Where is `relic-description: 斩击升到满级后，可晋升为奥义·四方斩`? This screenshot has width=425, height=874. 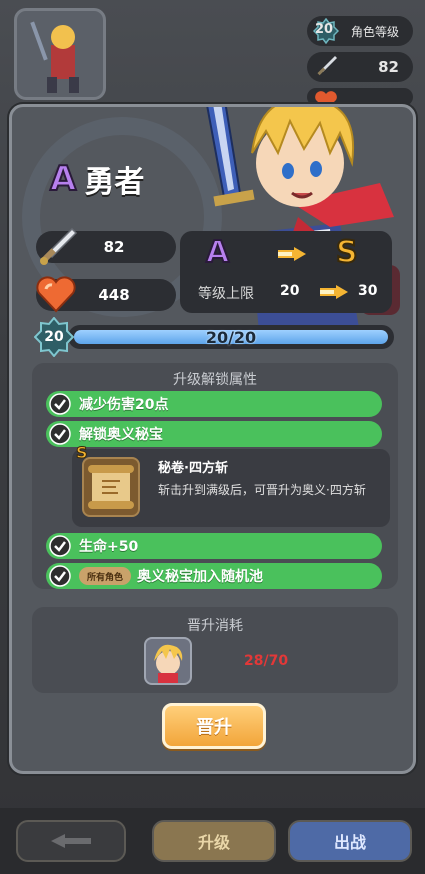
relic-description: 斩击升到满级后，可晋升为奥义·四方斩 is located at coordinates (262, 490).